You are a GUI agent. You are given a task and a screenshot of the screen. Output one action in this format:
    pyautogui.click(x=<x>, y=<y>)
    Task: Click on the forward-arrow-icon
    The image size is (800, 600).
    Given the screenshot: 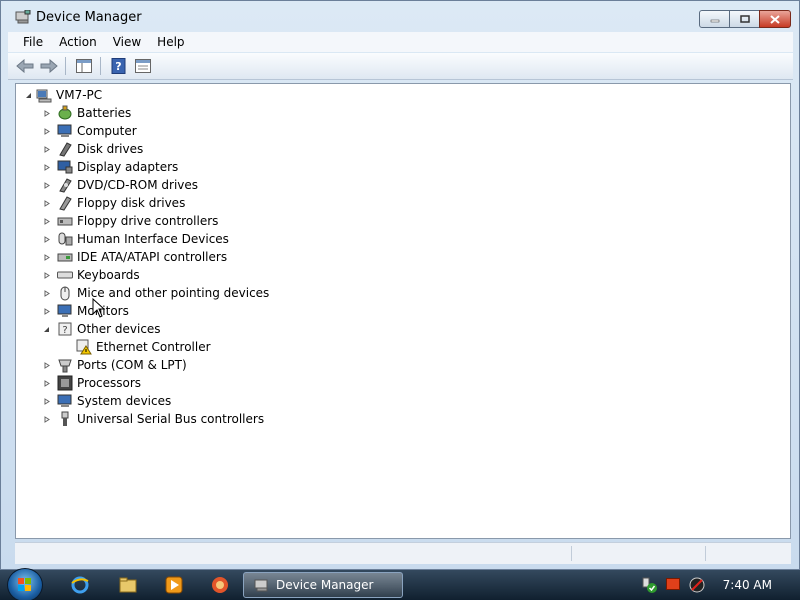 What is the action you would take?
    pyautogui.click(x=49, y=66)
    